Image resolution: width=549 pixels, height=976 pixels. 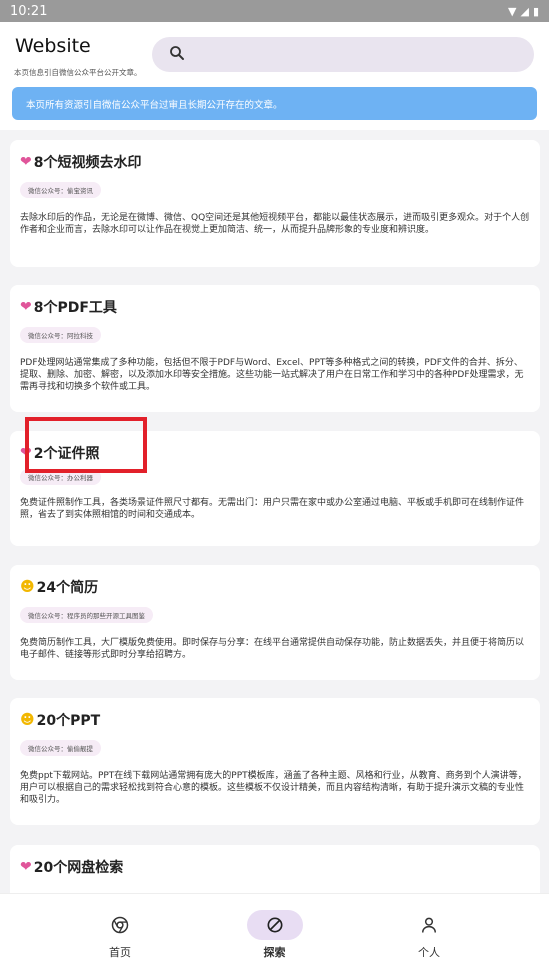 What do you see at coordinates (60, 335) in the screenshot?
I see `source-tag: 微信公众号：阿拉科技` at bounding box center [60, 335].